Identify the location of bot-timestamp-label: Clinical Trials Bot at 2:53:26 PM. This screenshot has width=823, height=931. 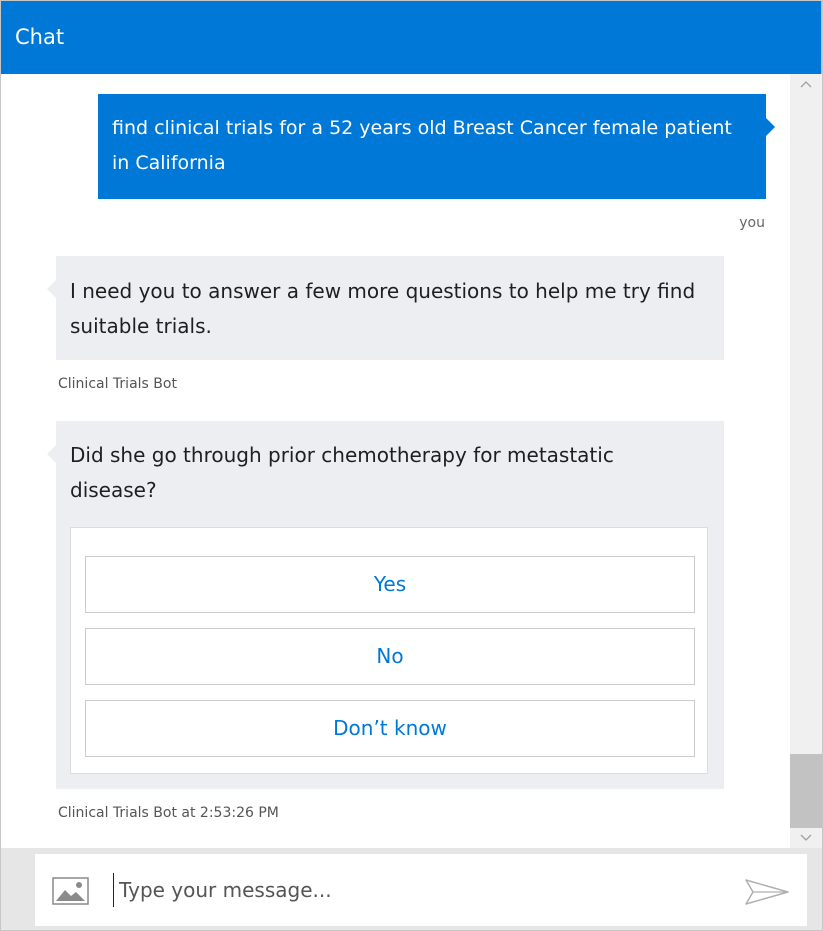
(168, 813).